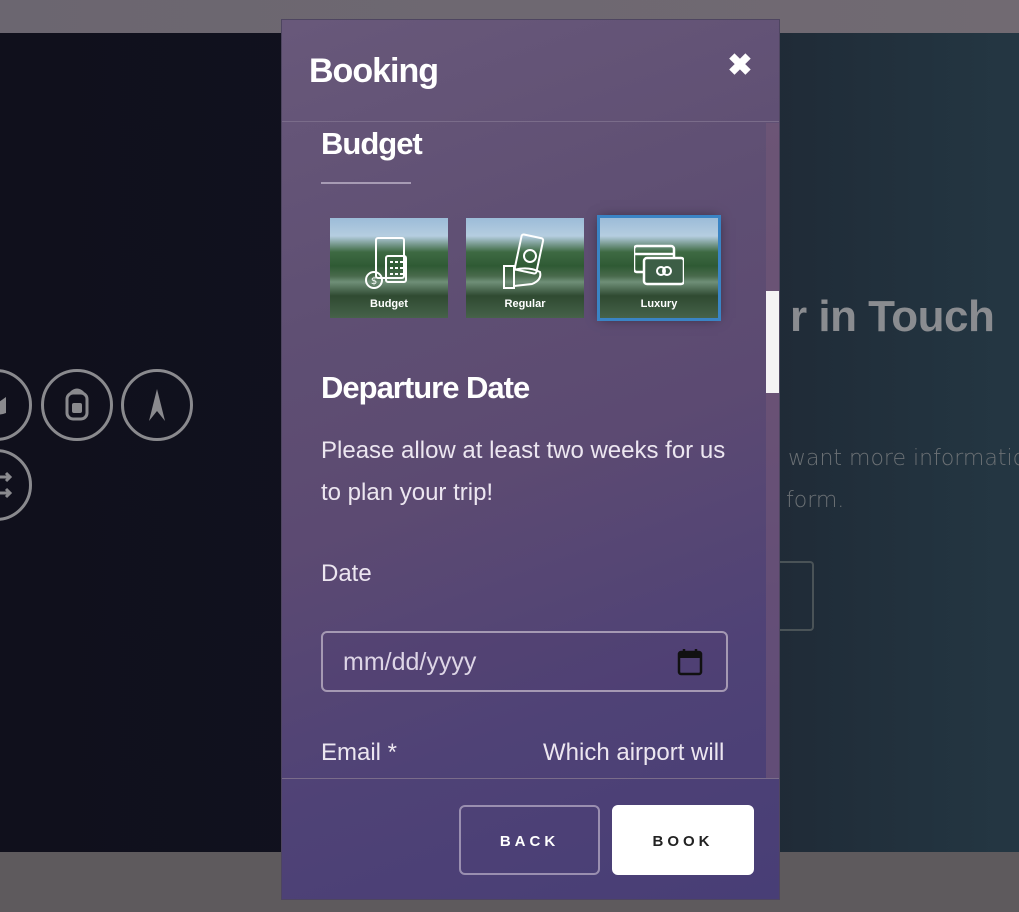  Describe the element at coordinates (634, 752) in the screenshot. I see `airport-label: Which airport will` at that location.